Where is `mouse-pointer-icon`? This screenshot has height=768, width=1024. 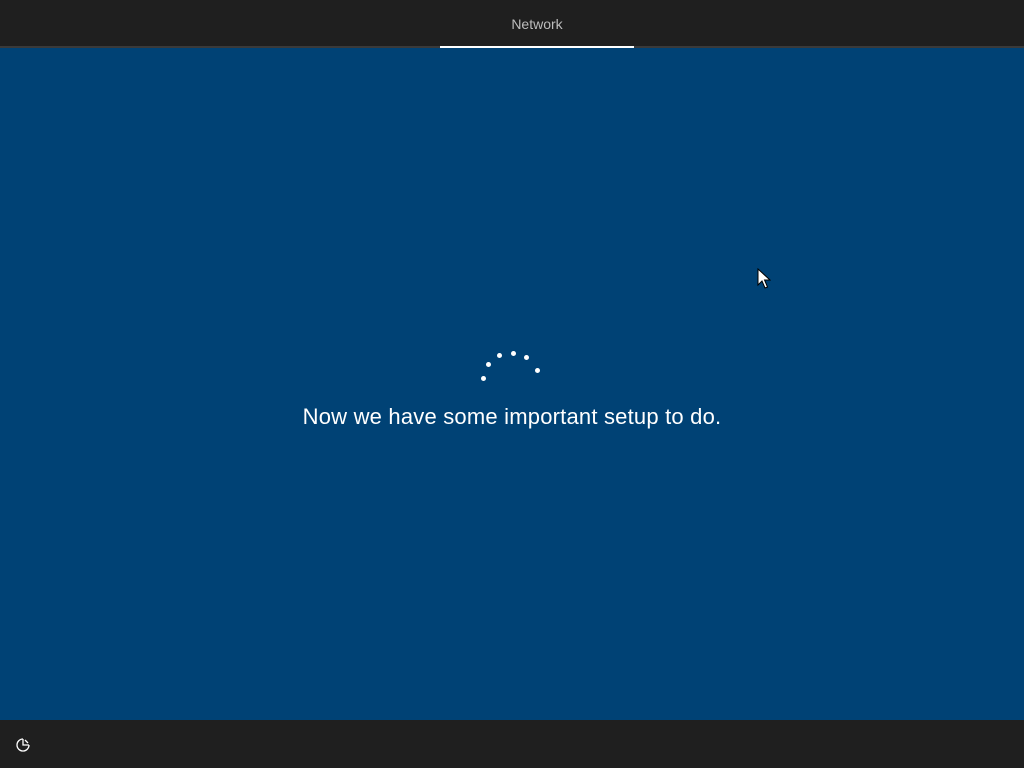 mouse-pointer-icon is located at coordinates (764, 278).